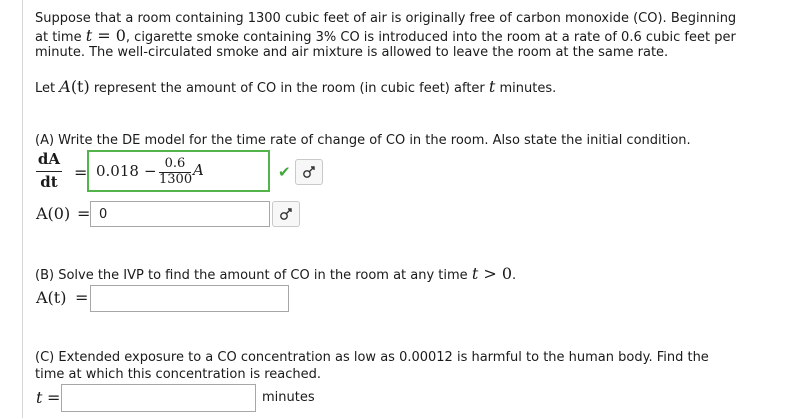  I want to click on solution-equals: =, so click(82, 297).